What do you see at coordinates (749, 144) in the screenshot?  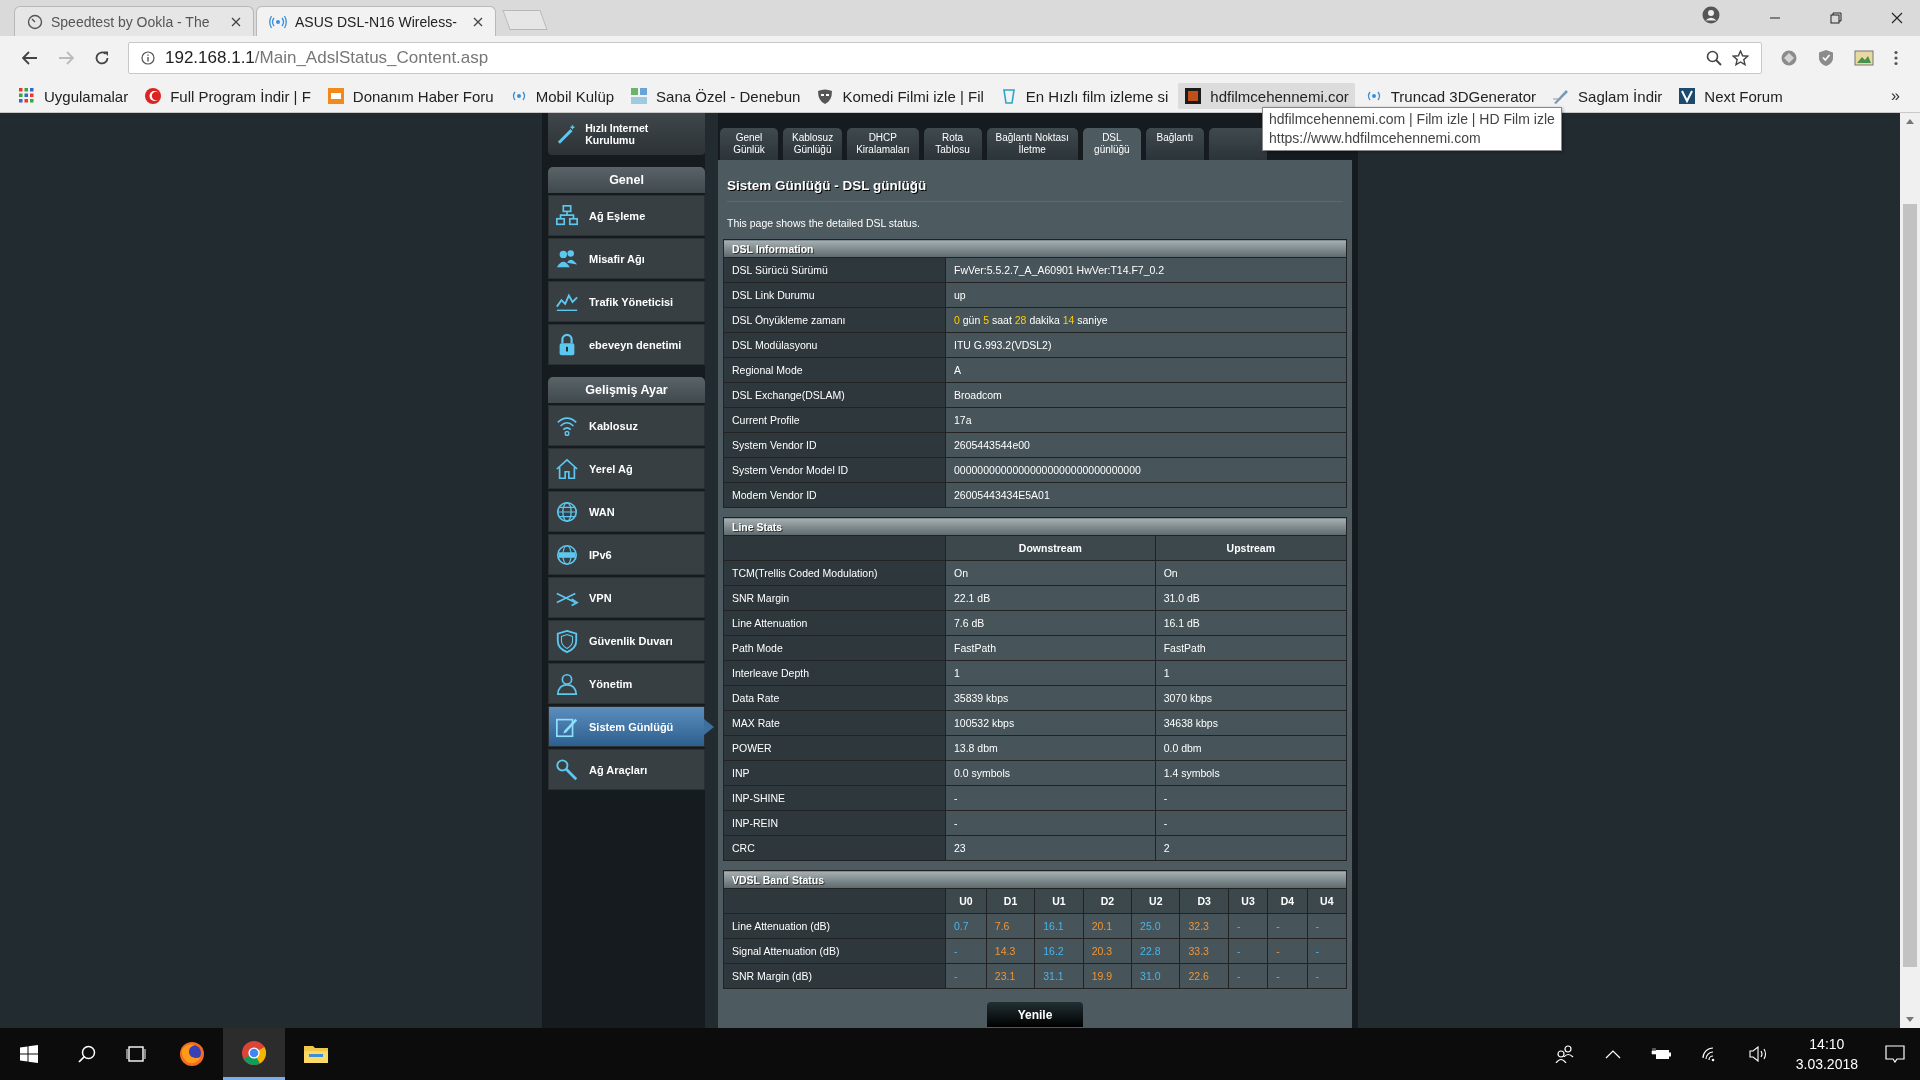 I see `tab: Genel Günlük` at bounding box center [749, 144].